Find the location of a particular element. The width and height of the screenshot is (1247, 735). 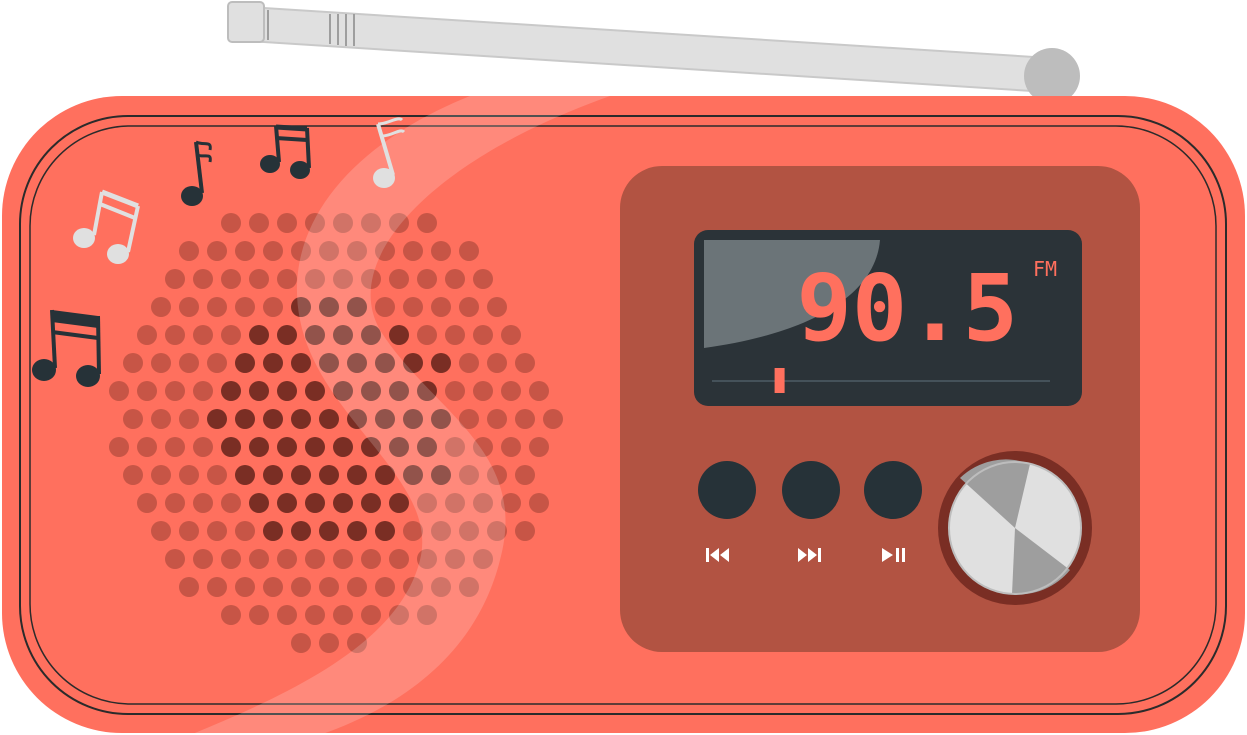

lcd-display: 90.5 FM is located at coordinates (888, 318).